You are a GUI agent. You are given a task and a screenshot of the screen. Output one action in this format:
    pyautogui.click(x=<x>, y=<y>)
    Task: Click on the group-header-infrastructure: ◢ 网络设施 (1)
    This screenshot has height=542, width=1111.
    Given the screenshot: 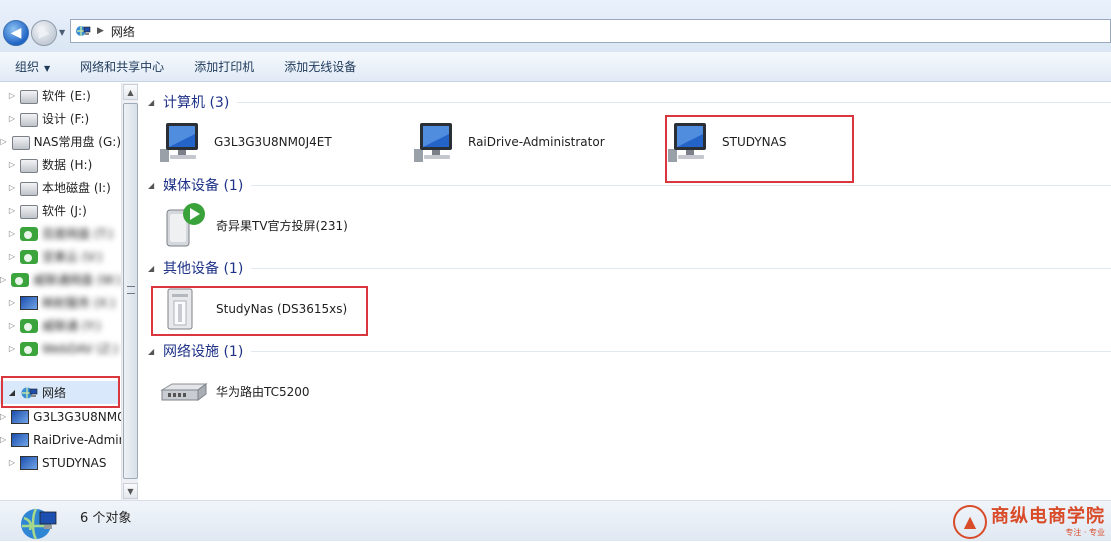 What is the action you would take?
    pyautogui.click(x=629, y=351)
    